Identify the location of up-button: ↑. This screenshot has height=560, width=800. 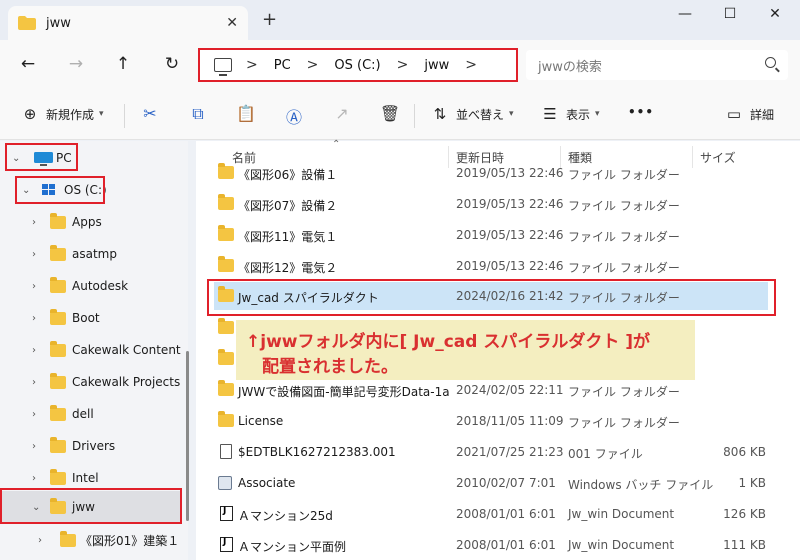
(123, 65).